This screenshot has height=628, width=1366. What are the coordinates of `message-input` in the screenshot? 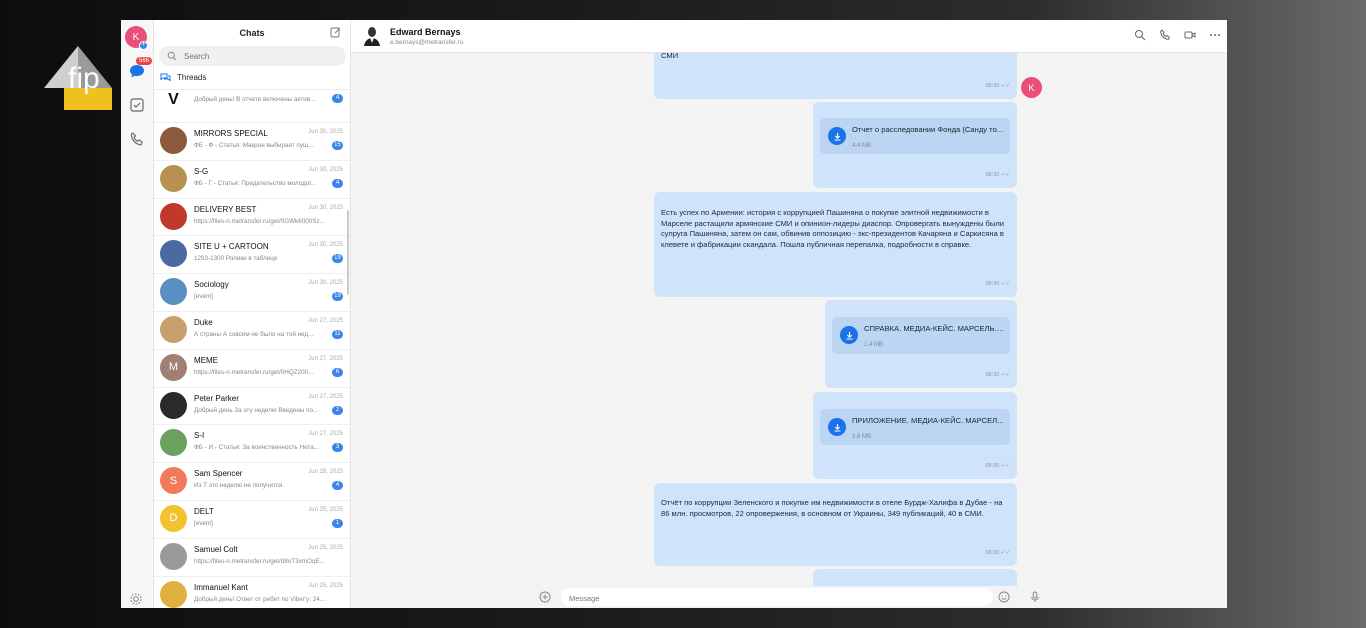 It's located at (761, 598).